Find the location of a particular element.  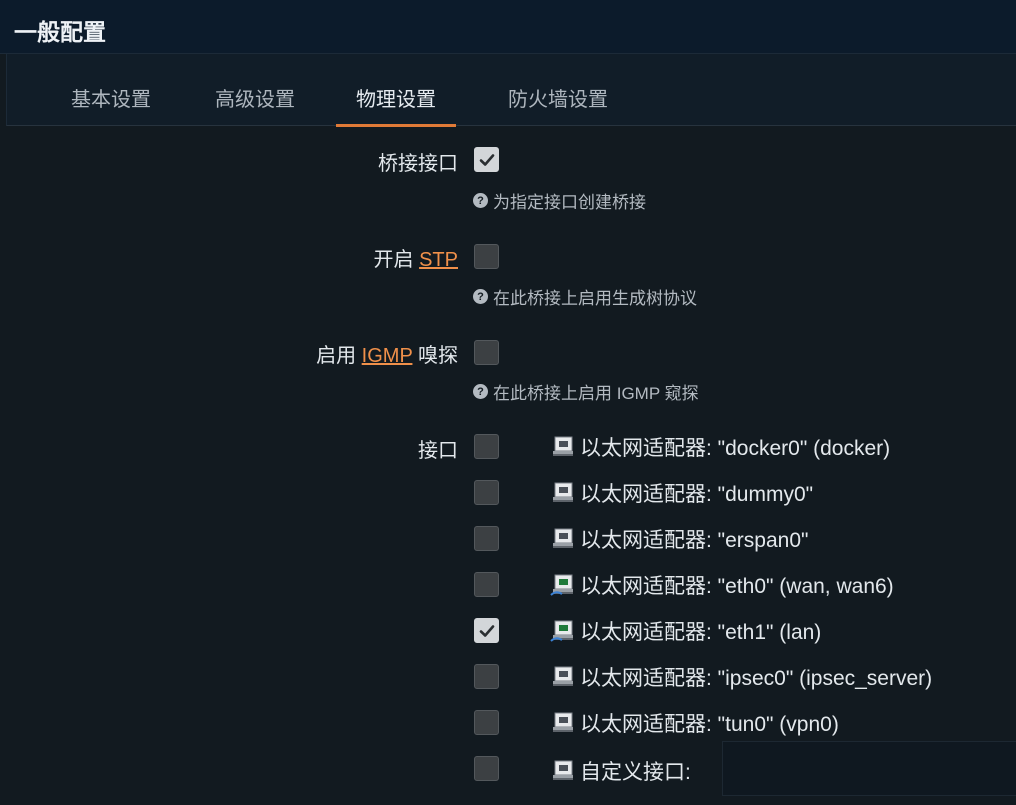

interface-text: 以太网适配器: "erspan0" is located at coordinates (694, 540).